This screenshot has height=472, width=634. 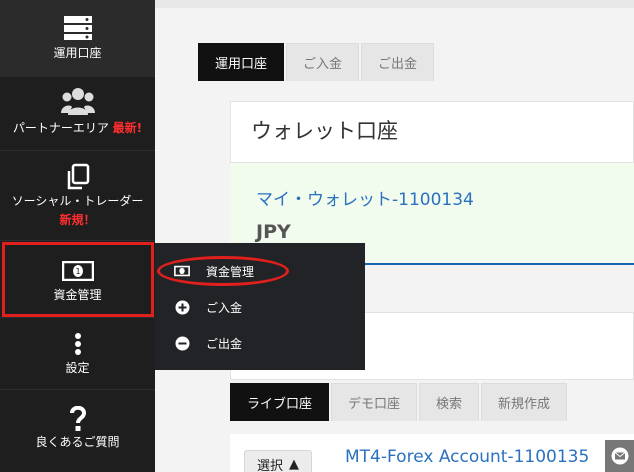 What do you see at coordinates (77, 201) in the screenshot?
I see `sidebar-item-label: ソーシャル・トレーダー` at bounding box center [77, 201].